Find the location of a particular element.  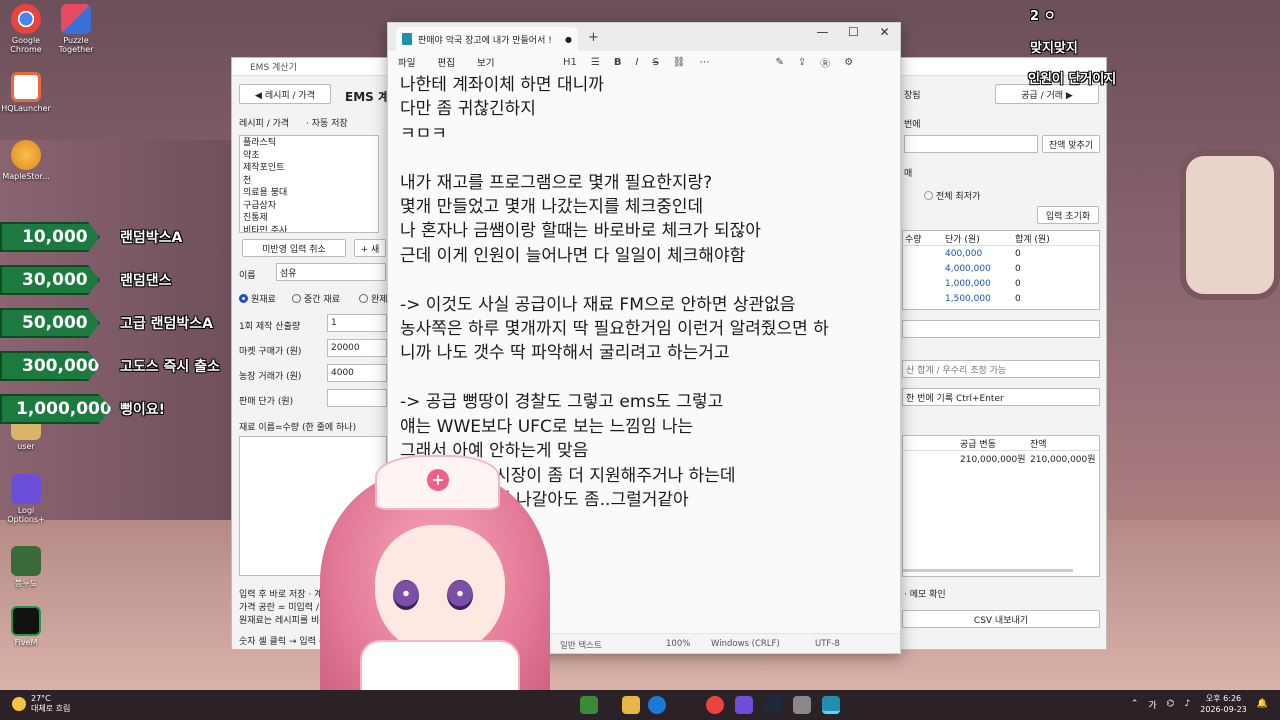

desktop-icon-game: 봉누도 is located at coordinates (26, 567).